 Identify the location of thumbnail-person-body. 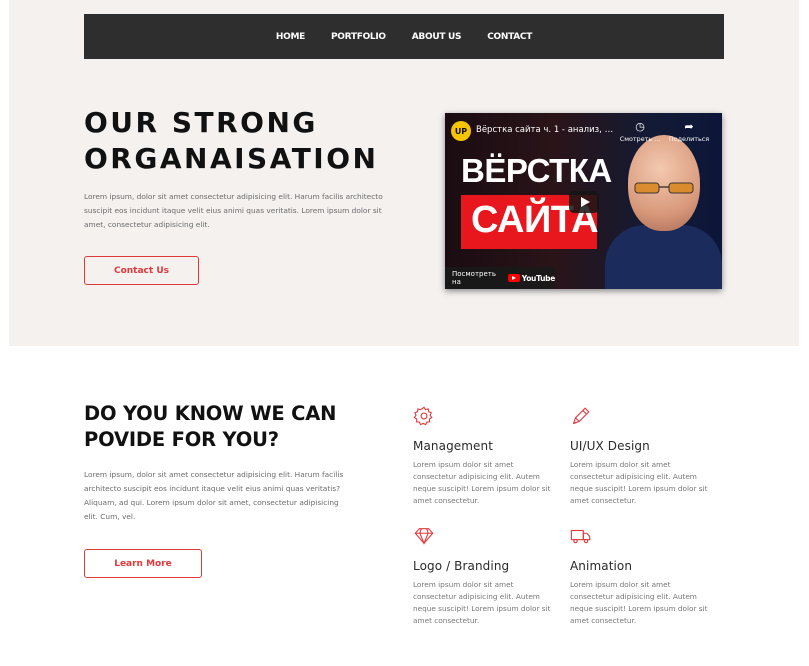
(663, 257).